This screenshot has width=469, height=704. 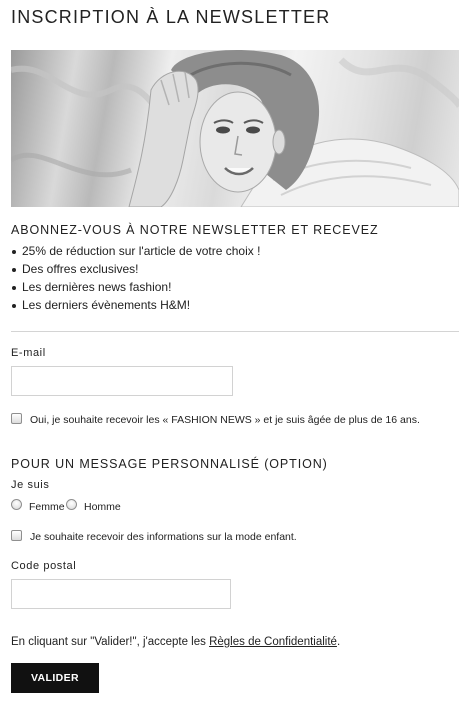 What do you see at coordinates (122, 381) in the screenshot?
I see `email-input` at bounding box center [122, 381].